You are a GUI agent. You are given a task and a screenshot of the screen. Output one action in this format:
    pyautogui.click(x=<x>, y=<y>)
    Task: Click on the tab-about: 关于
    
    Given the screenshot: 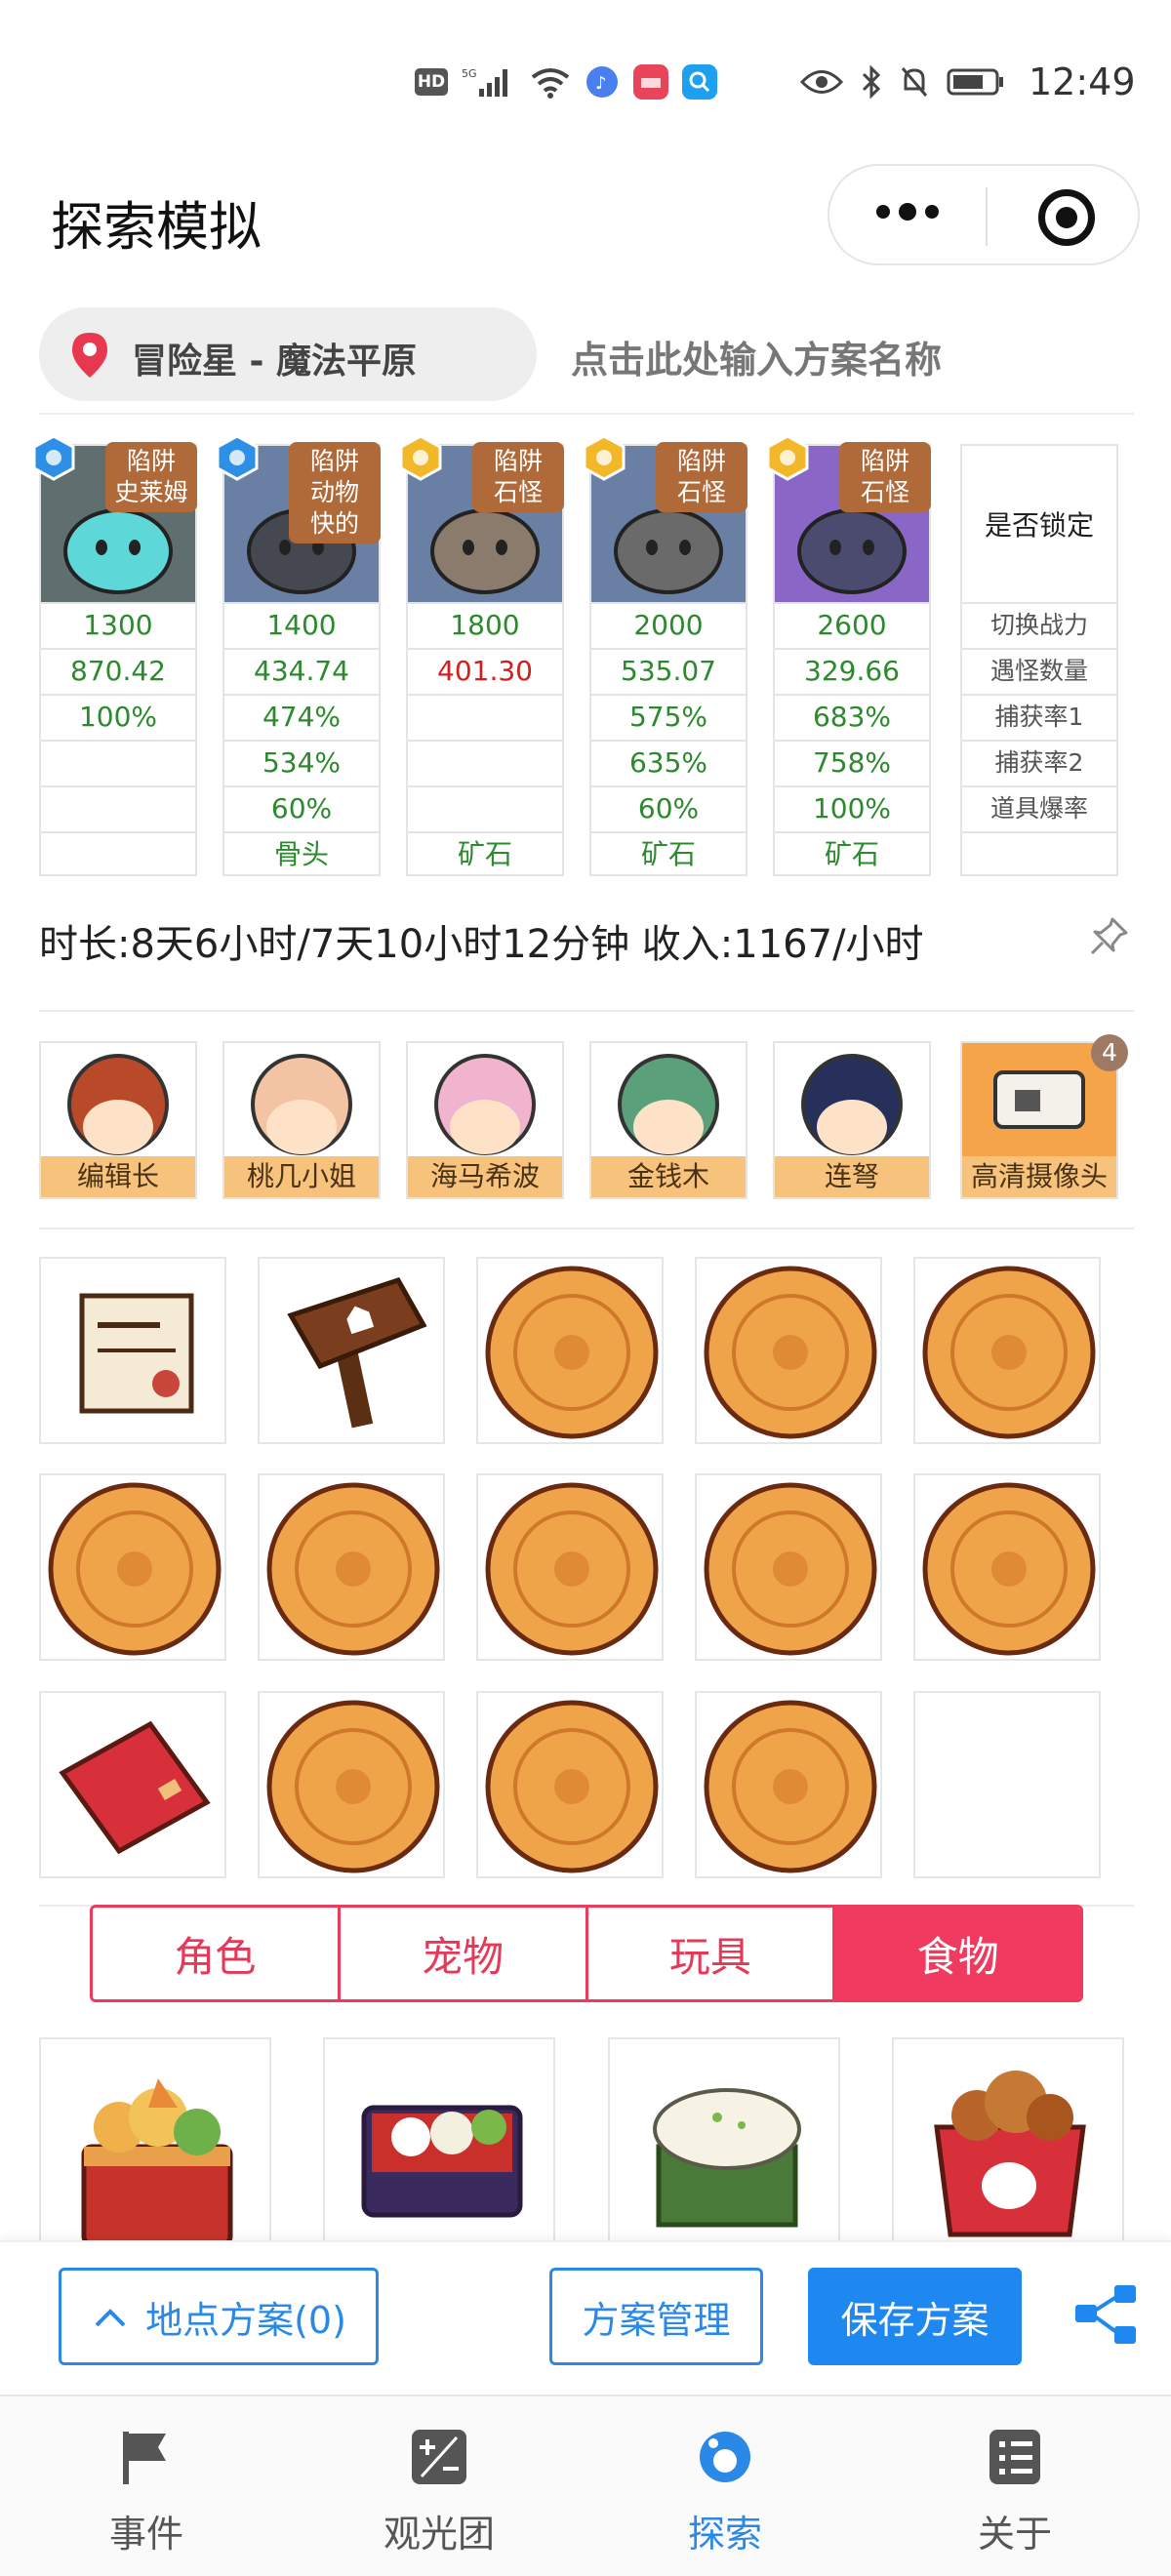 What is the action you would take?
    pyautogui.click(x=1014, y=2486)
    